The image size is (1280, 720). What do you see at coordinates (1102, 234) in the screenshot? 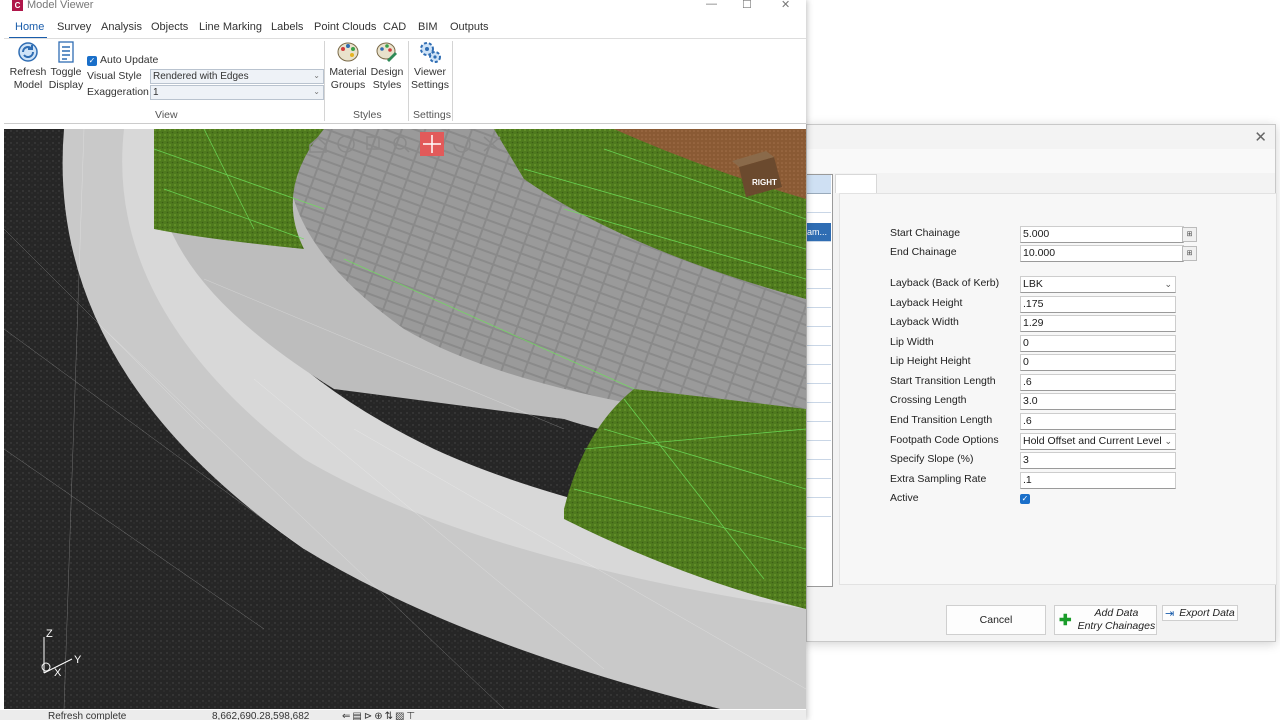
I see `start-chainage-input: 5.000` at bounding box center [1102, 234].